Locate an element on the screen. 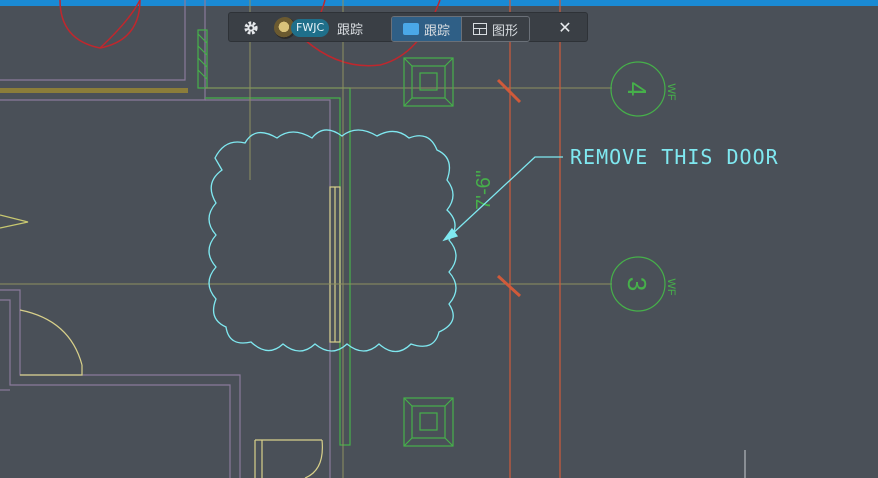 Image resolution: width=878 pixels, height=478 pixels. mode-trace-button: 跟踪 is located at coordinates (427, 29).